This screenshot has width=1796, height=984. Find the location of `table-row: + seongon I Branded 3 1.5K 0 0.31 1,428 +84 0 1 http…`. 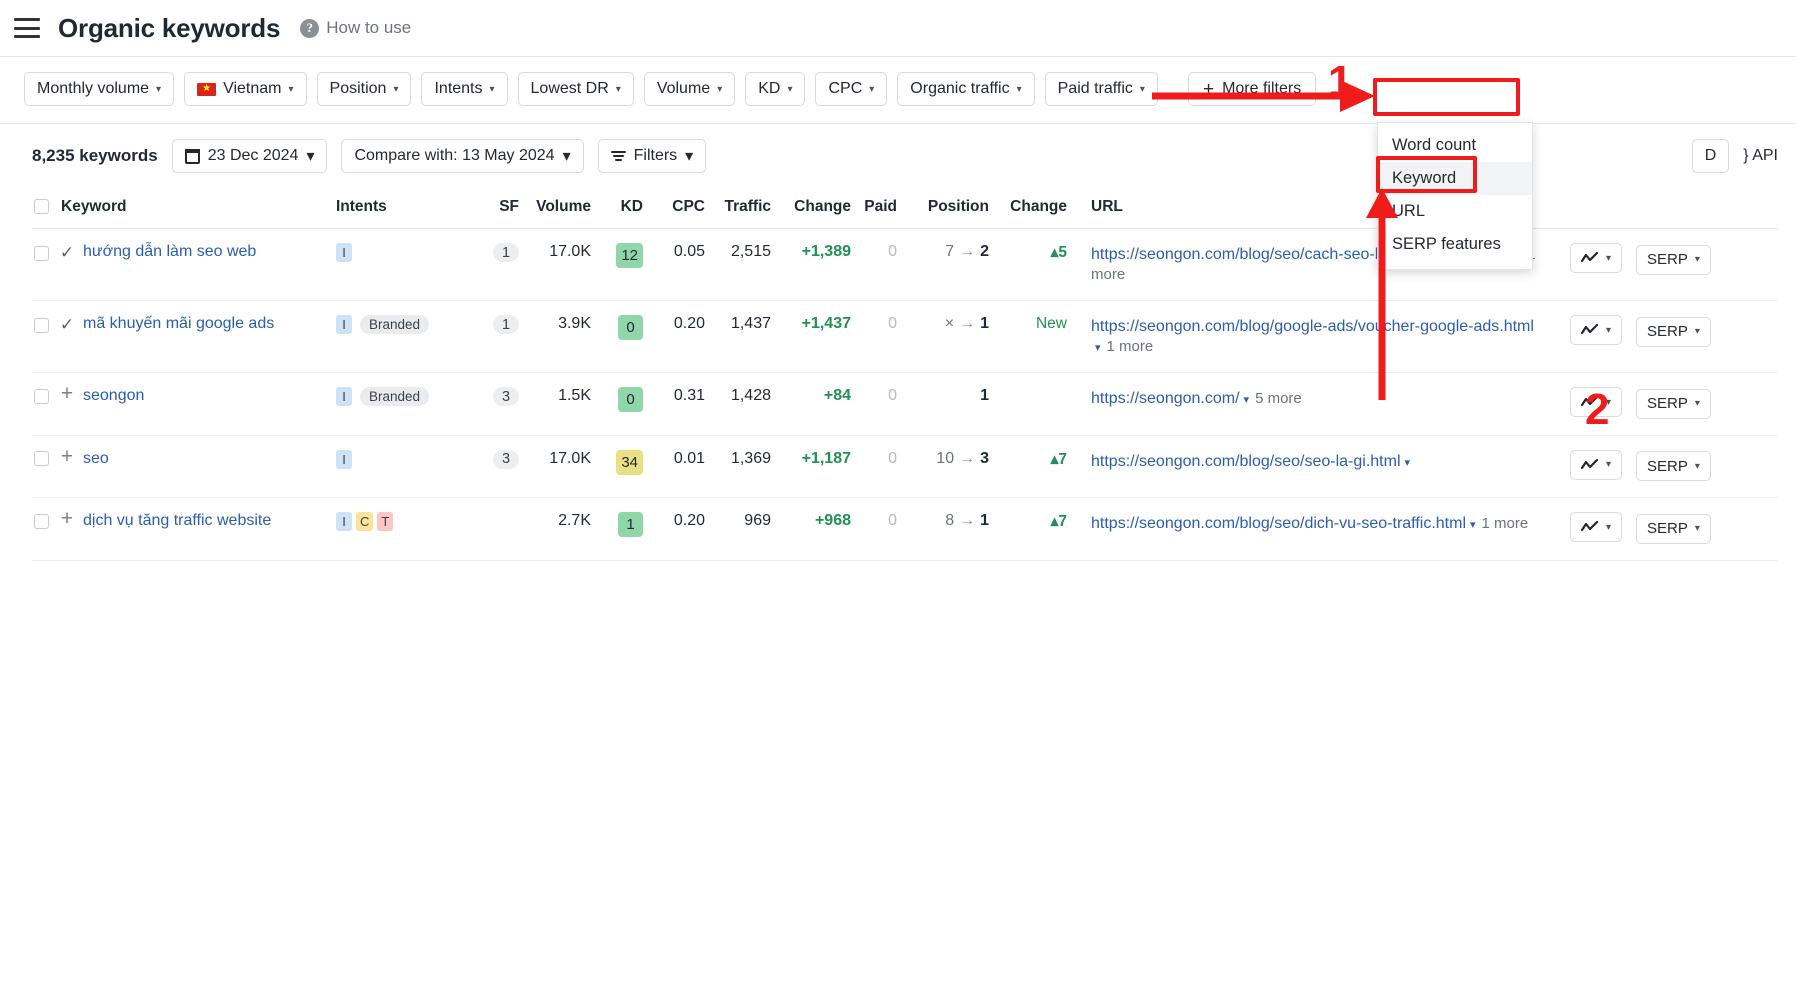

table-row: + seongon I Branded 3 1.5K 0 0.31 1,428 +84 0 1 http… is located at coordinates (905, 404).